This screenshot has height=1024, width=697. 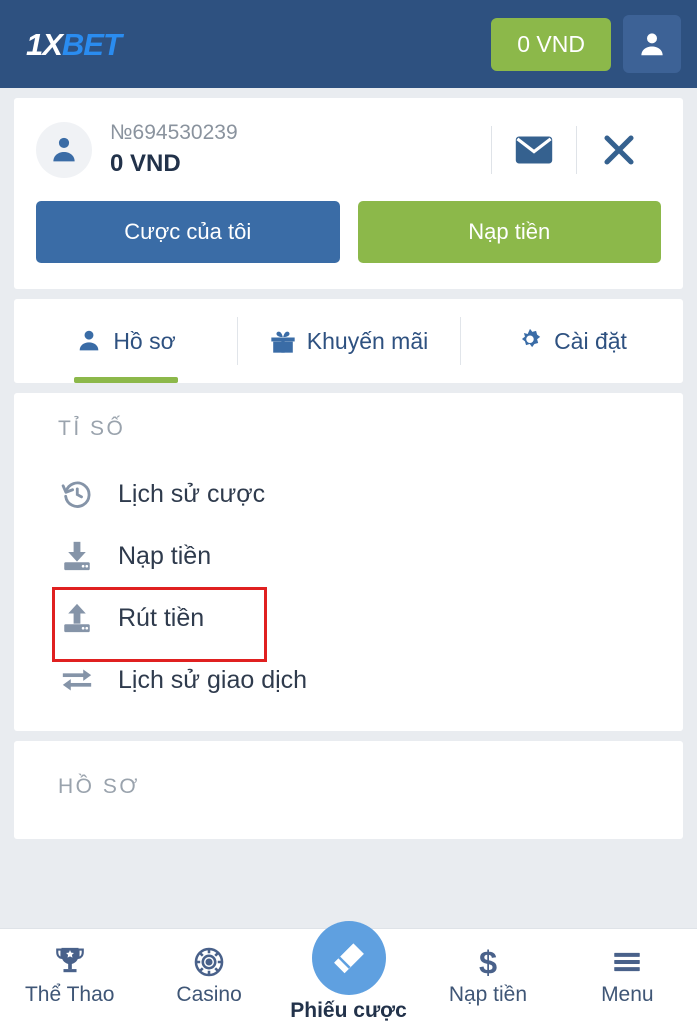 What do you see at coordinates (627, 959) in the screenshot?
I see `hamburger-icon` at bounding box center [627, 959].